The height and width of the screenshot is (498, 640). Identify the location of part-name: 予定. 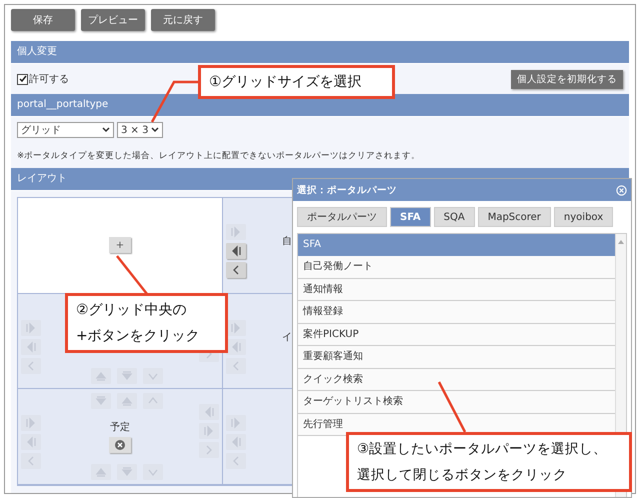
(120, 427).